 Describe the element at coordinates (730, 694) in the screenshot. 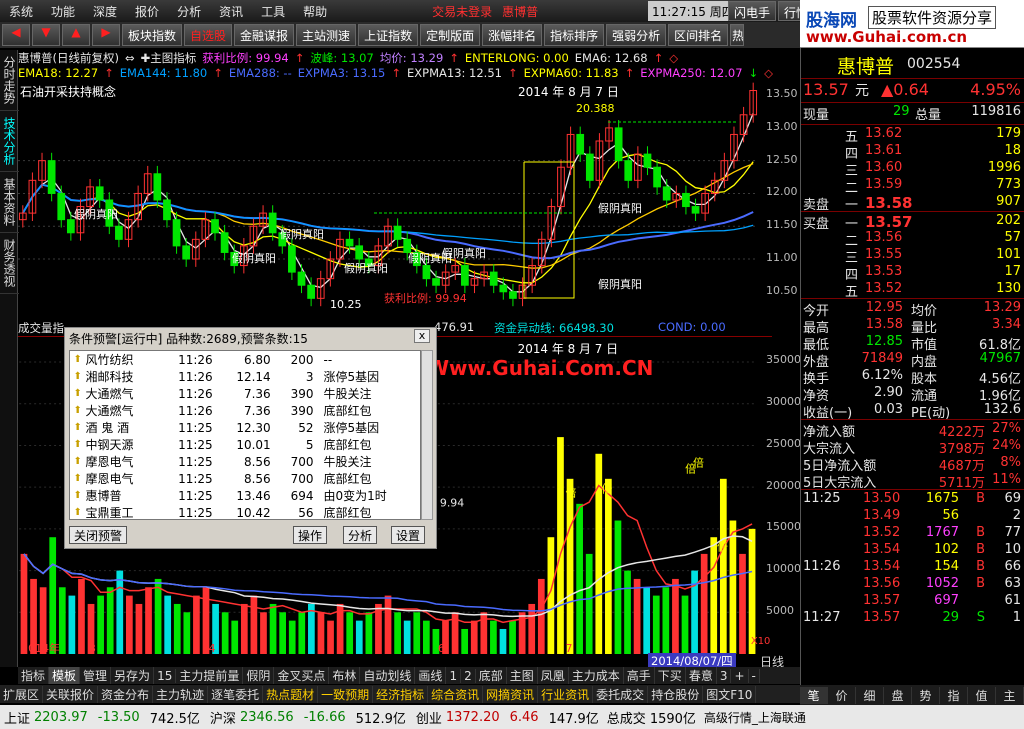

I see `function-tab: 图文F10` at that location.